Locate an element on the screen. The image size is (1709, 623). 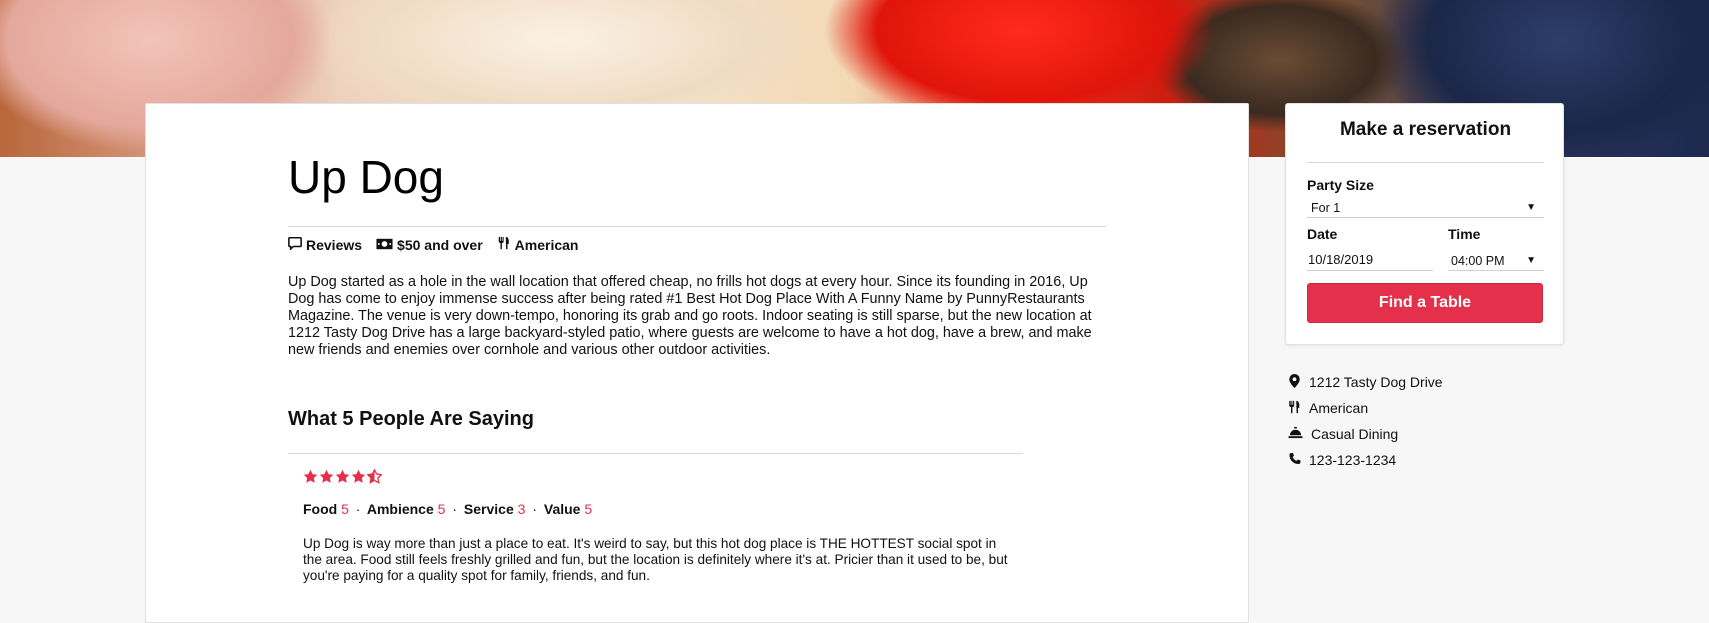
restaurant-meta: Reviews $50 and over American is located at coordinates (433, 244).